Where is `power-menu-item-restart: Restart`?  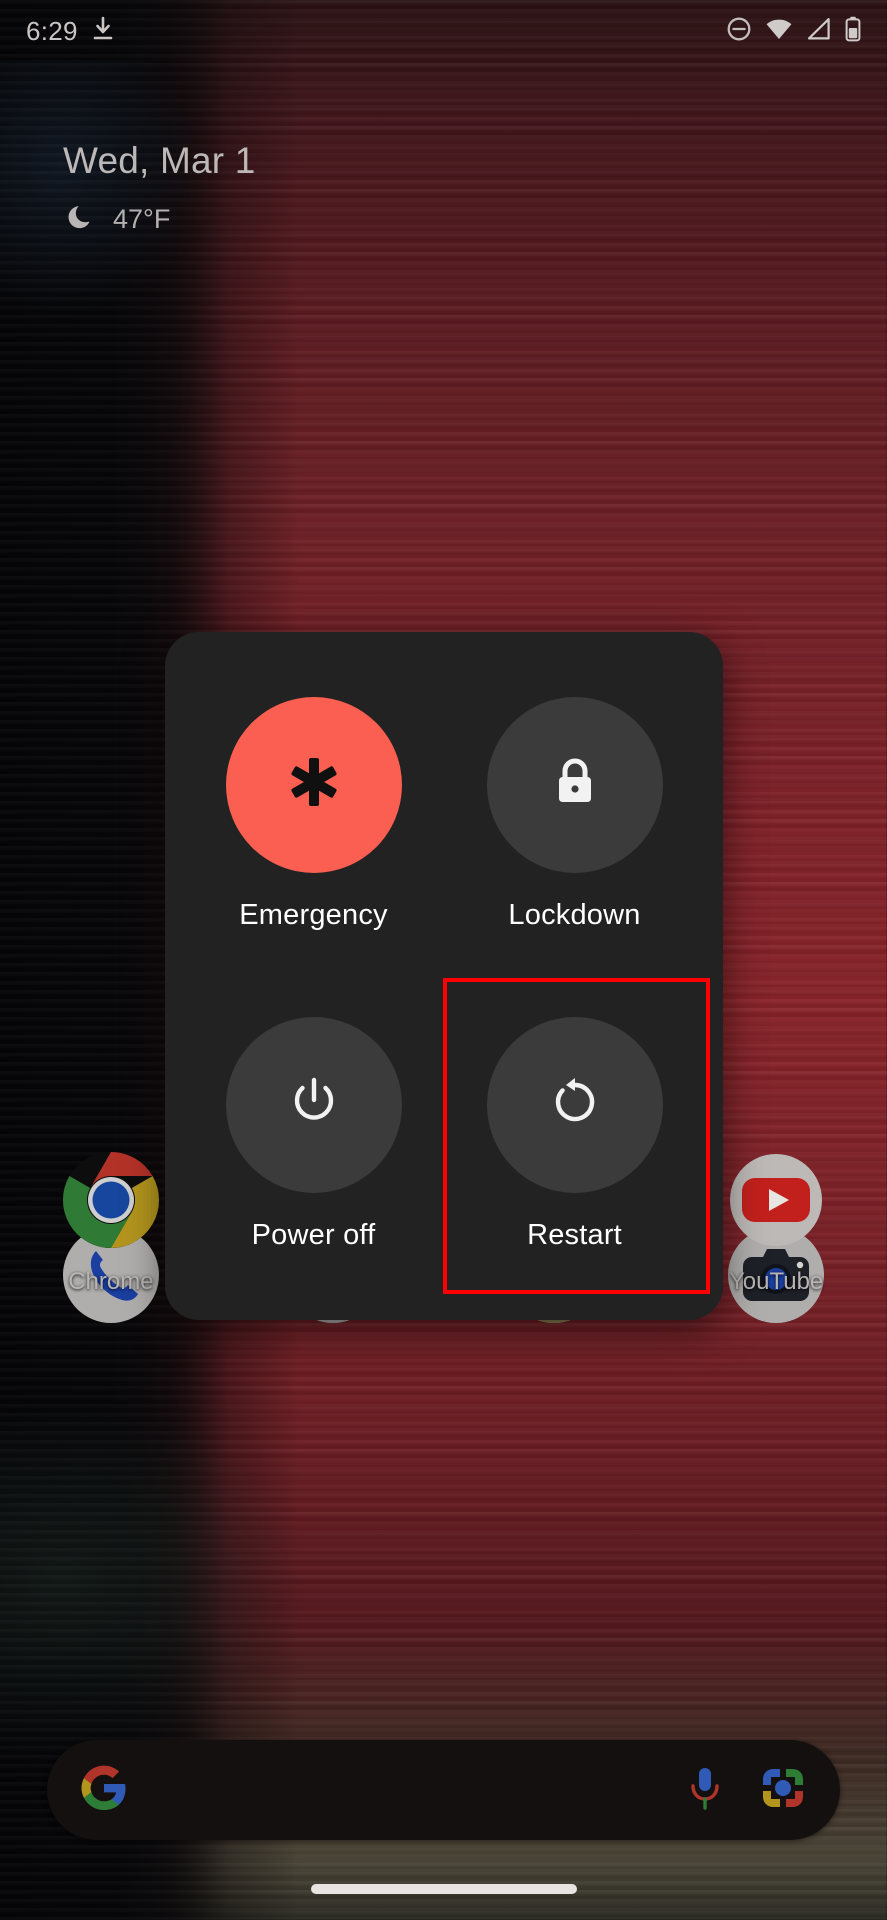 power-menu-item-restart: Restart is located at coordinates (574, 1134).